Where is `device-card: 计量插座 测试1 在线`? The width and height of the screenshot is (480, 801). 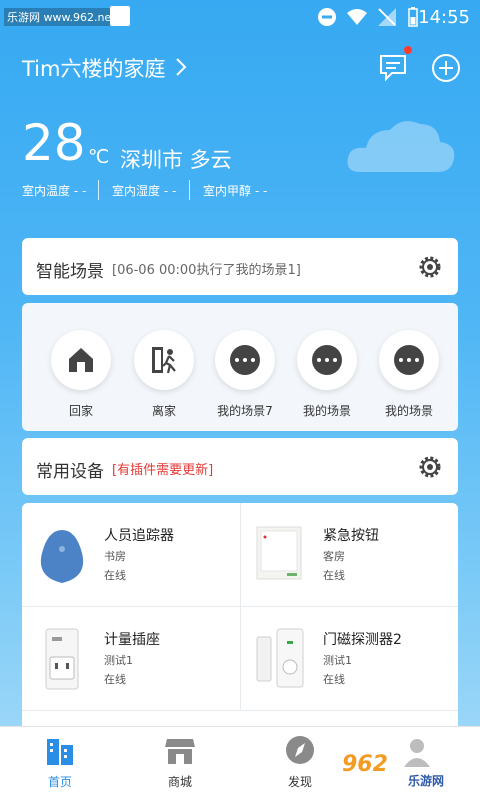
device-card: 计量插座 测试1 在线 is located at coordinates (131, 658).